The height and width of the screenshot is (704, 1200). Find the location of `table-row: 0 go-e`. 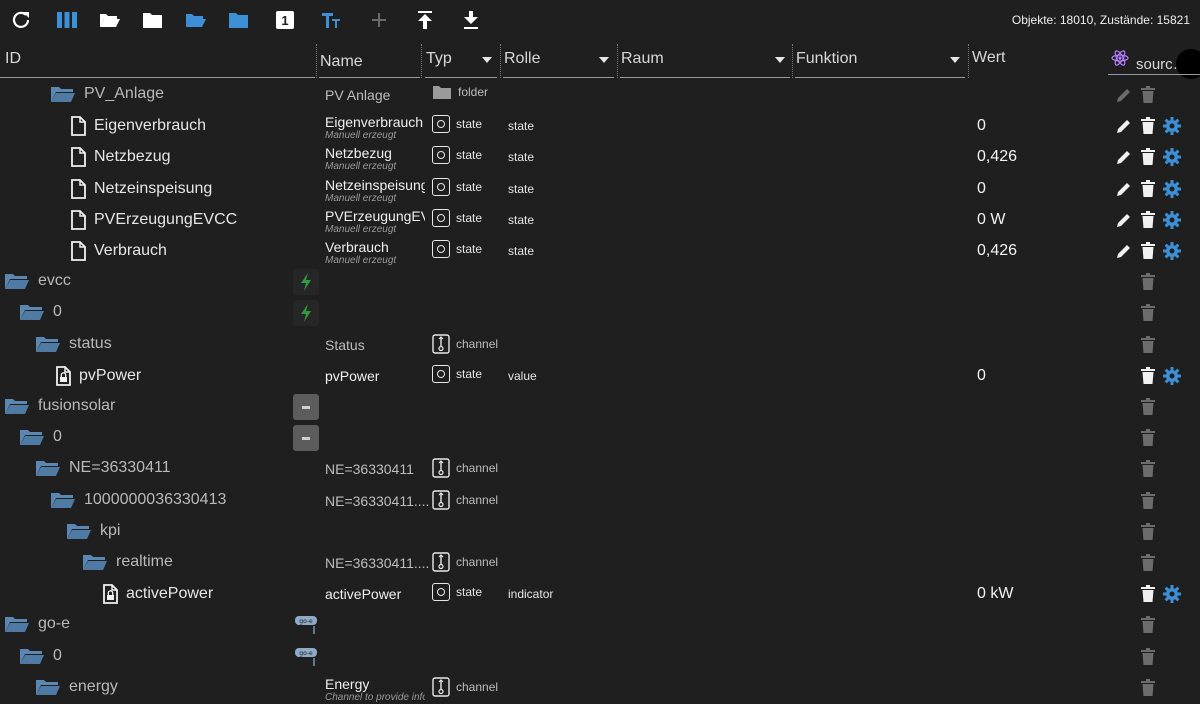

table-row: 0 go-e is located at coordinates (600, 657).